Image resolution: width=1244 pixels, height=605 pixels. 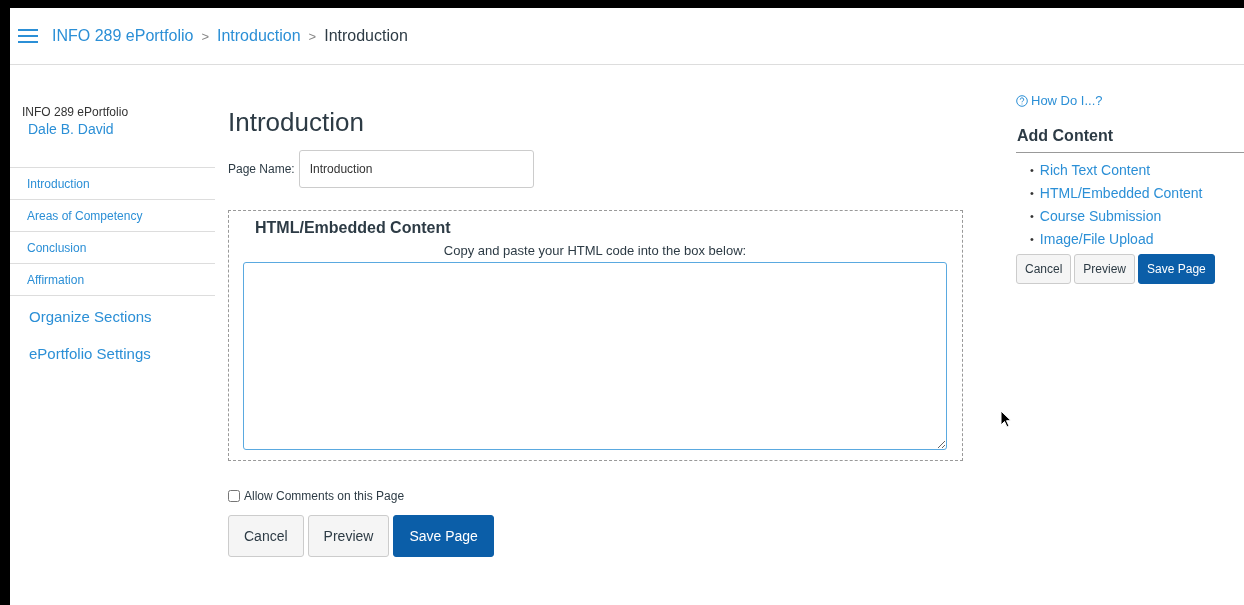 What do you see at coordinates (112, 184) in the screenshot?
I see `section-link: Introduction` at bounding box center [112, 184].